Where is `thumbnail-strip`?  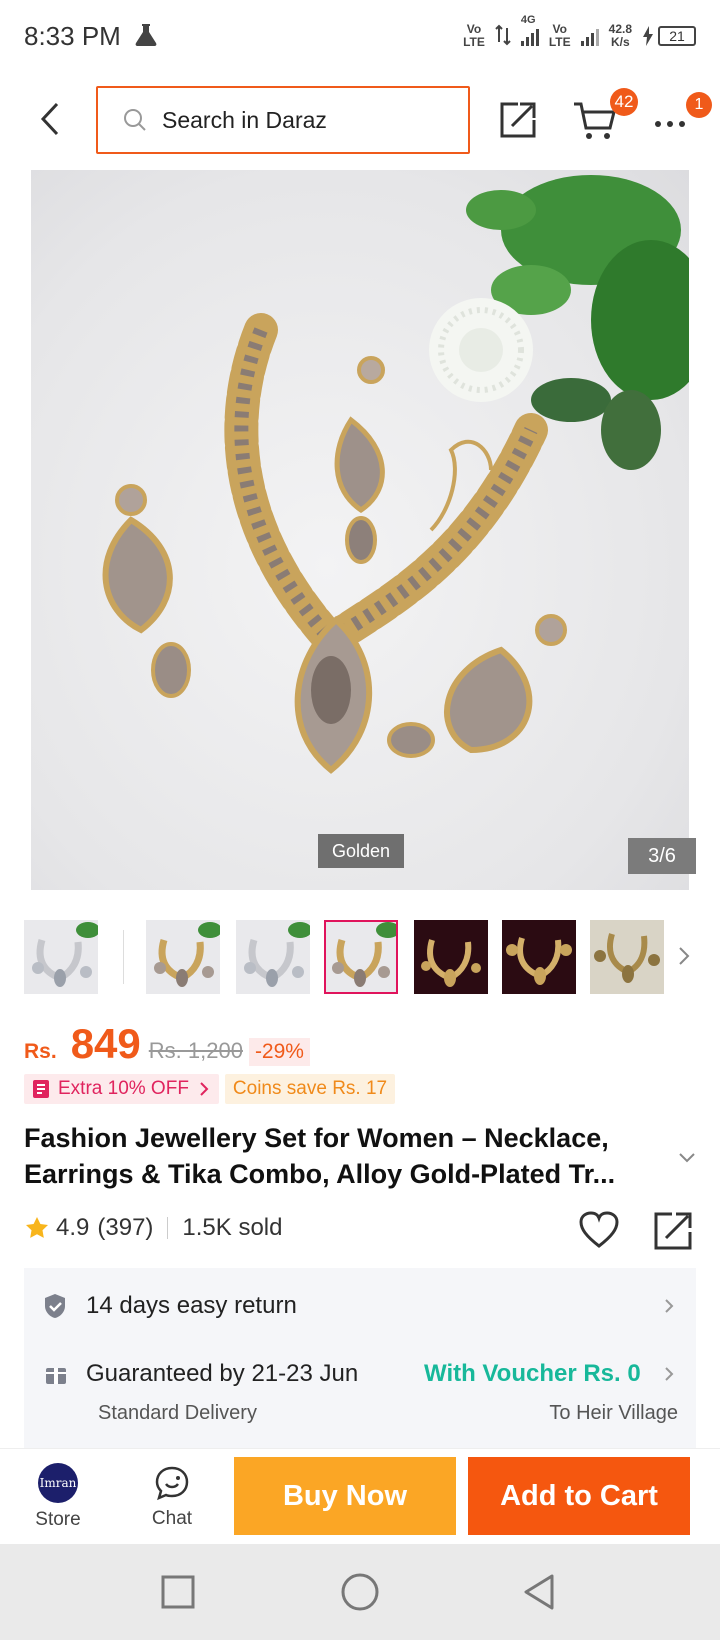 thumbnail-strip is located at coordinates (369, 956).